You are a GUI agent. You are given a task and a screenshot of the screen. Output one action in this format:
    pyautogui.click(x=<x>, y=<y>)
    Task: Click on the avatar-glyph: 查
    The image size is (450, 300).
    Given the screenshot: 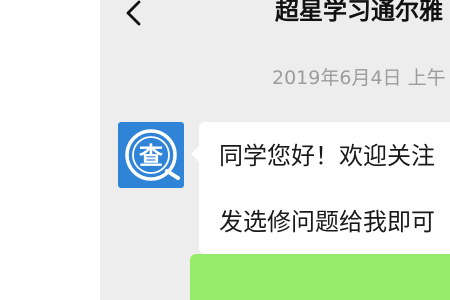 What is the action you would take?
    pyautogui.click(x=151, y=156)
    